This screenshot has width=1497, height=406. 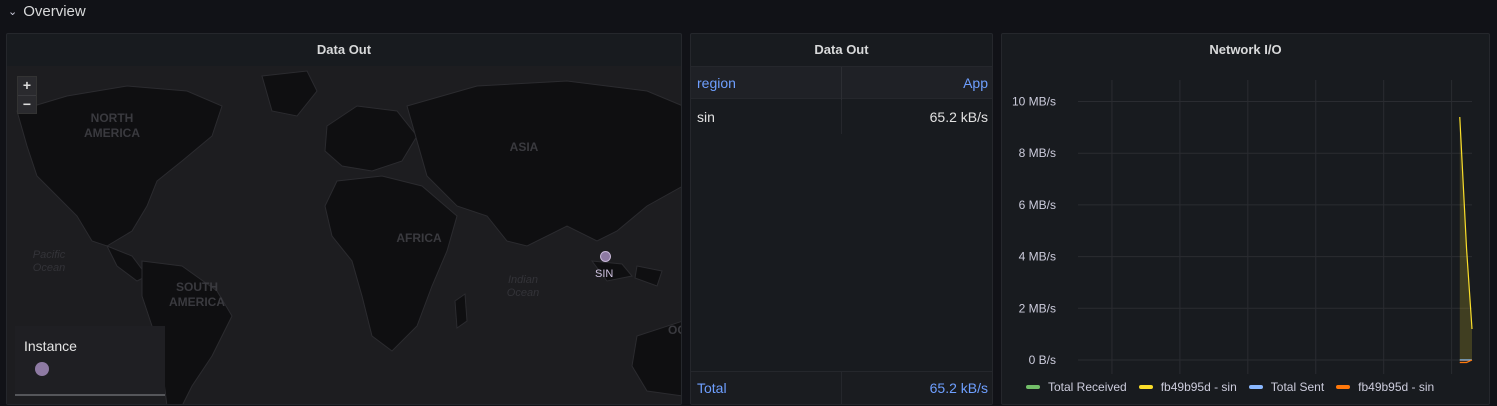 I want to click on y-tick-label: 10 MB/s, so click(x=1034, y=102).